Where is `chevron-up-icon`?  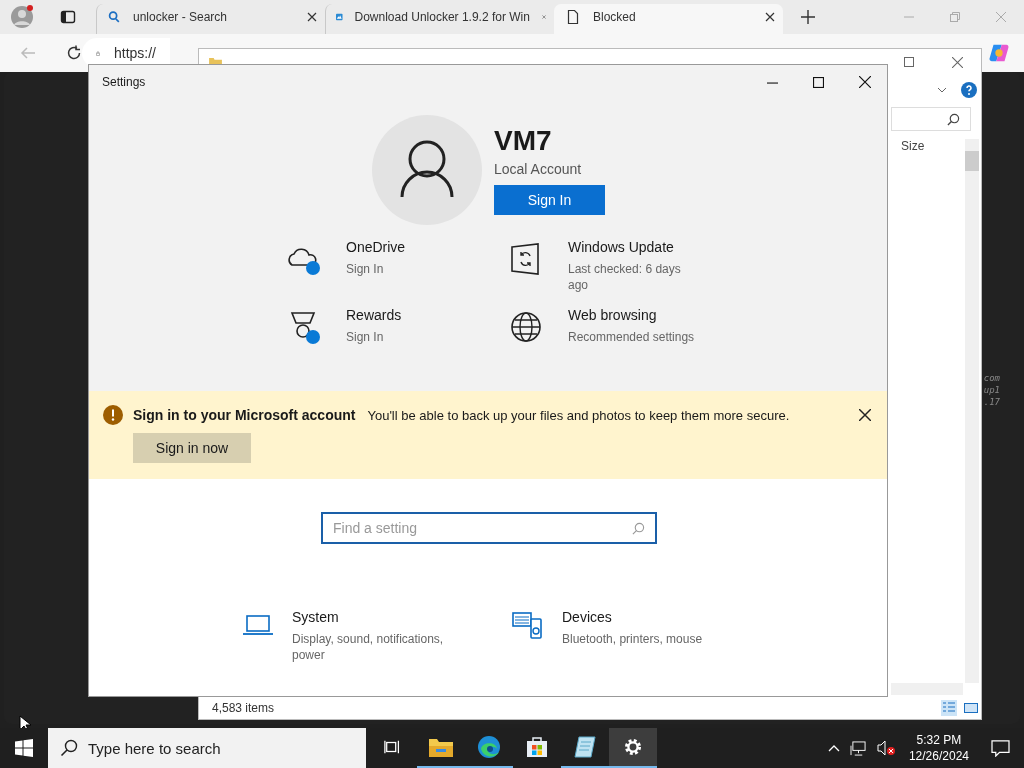 chevron-up-icon is located at coordinates (833, 748).